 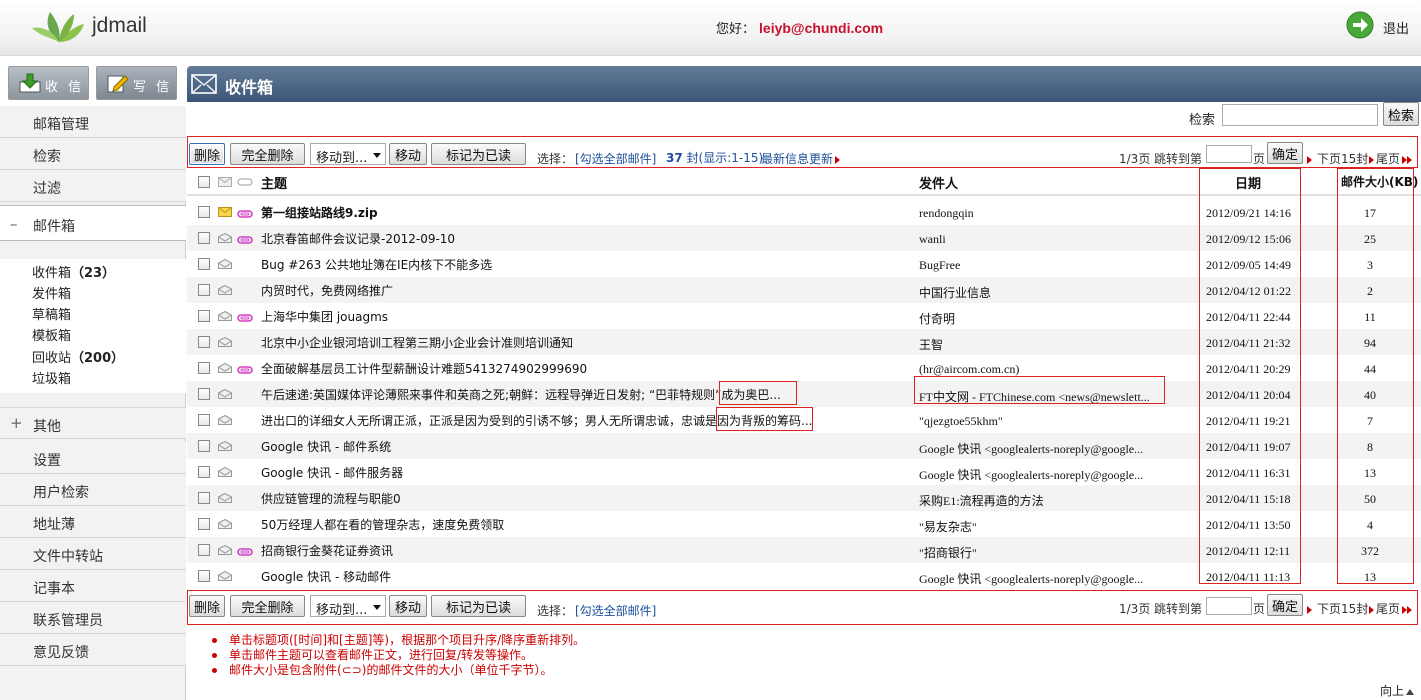 What do you see at coordinates (51, 377) in the screenshot?
I see `folder-spam: 垃圾箱` at bounding box center [51, 377].